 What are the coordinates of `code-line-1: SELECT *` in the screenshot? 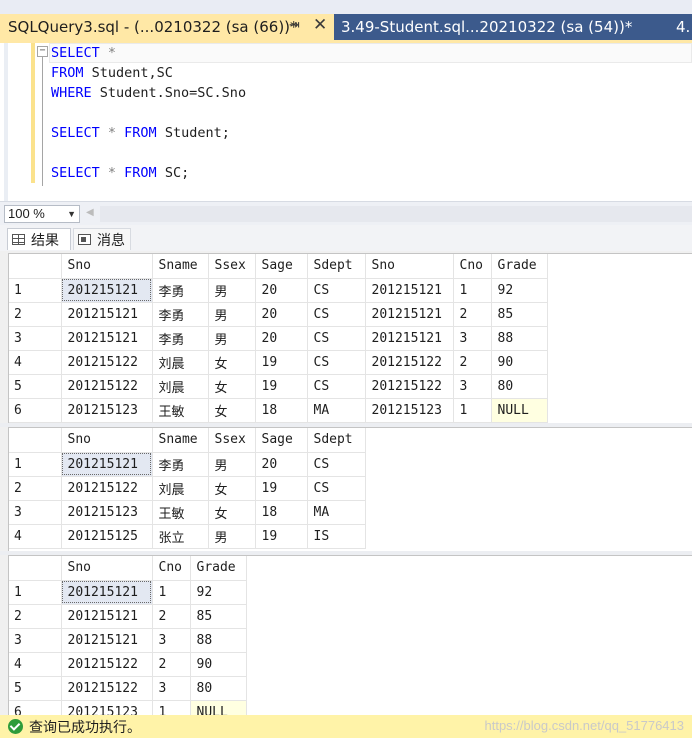 It's located at (83, 53).